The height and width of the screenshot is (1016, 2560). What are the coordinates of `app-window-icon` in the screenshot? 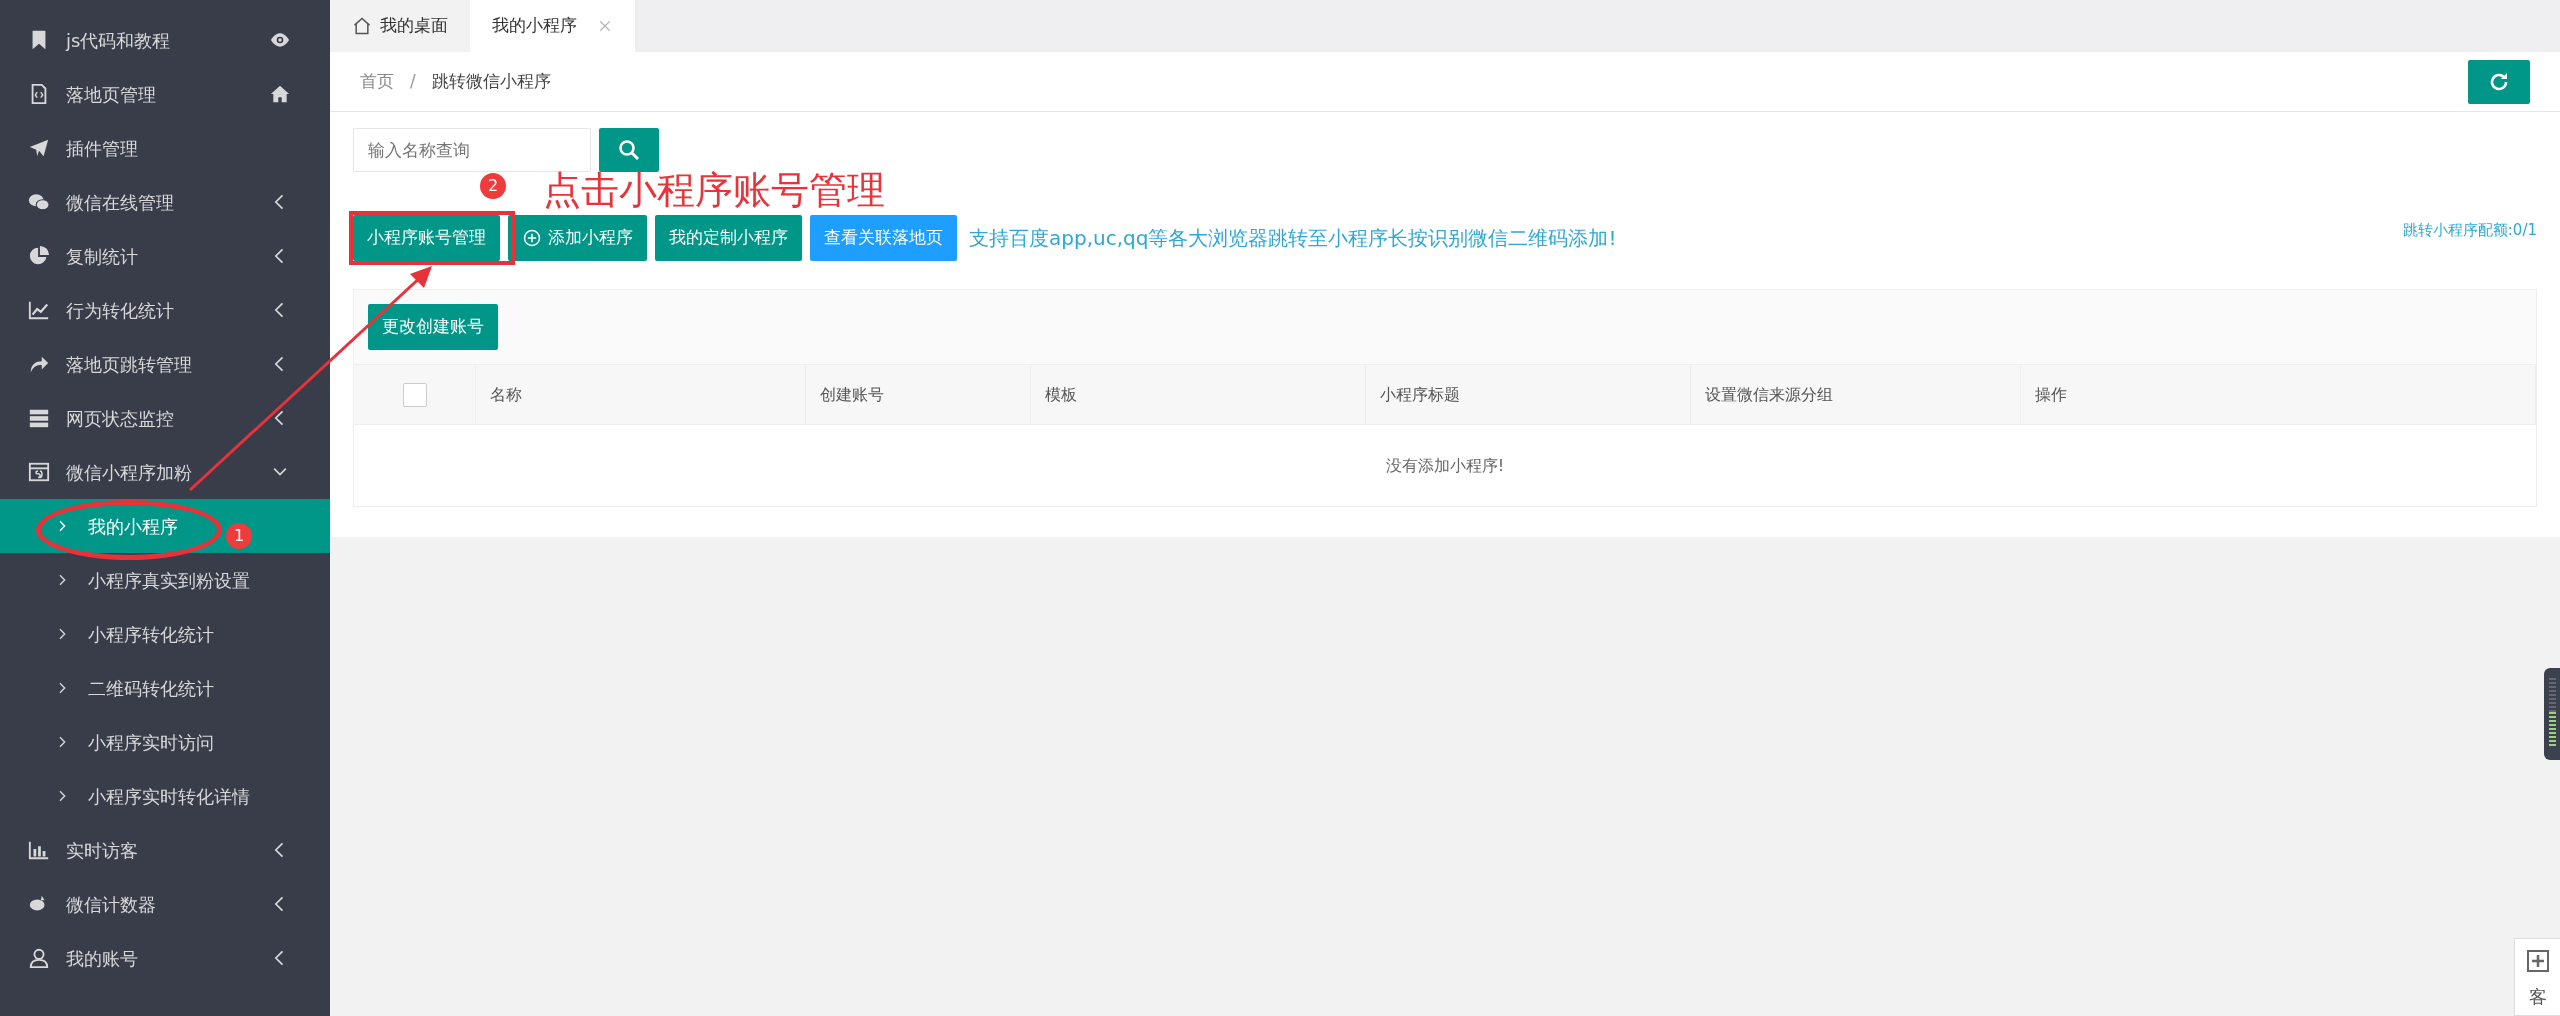 It's located at (39, 472).